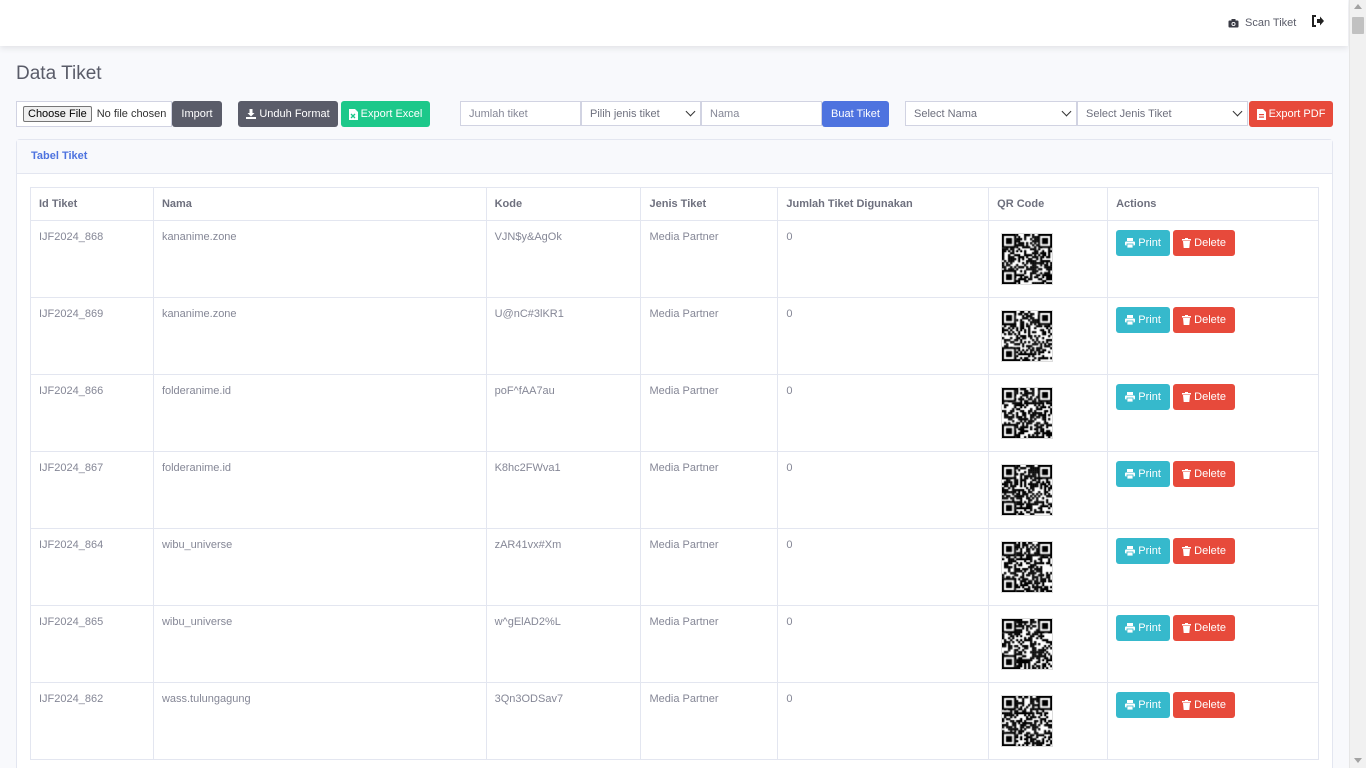 The image size is (1366, 768). Describe the element at coordinates (319, 413) in the screenshot. I see `cell-nama: folderanime.id` at that location.